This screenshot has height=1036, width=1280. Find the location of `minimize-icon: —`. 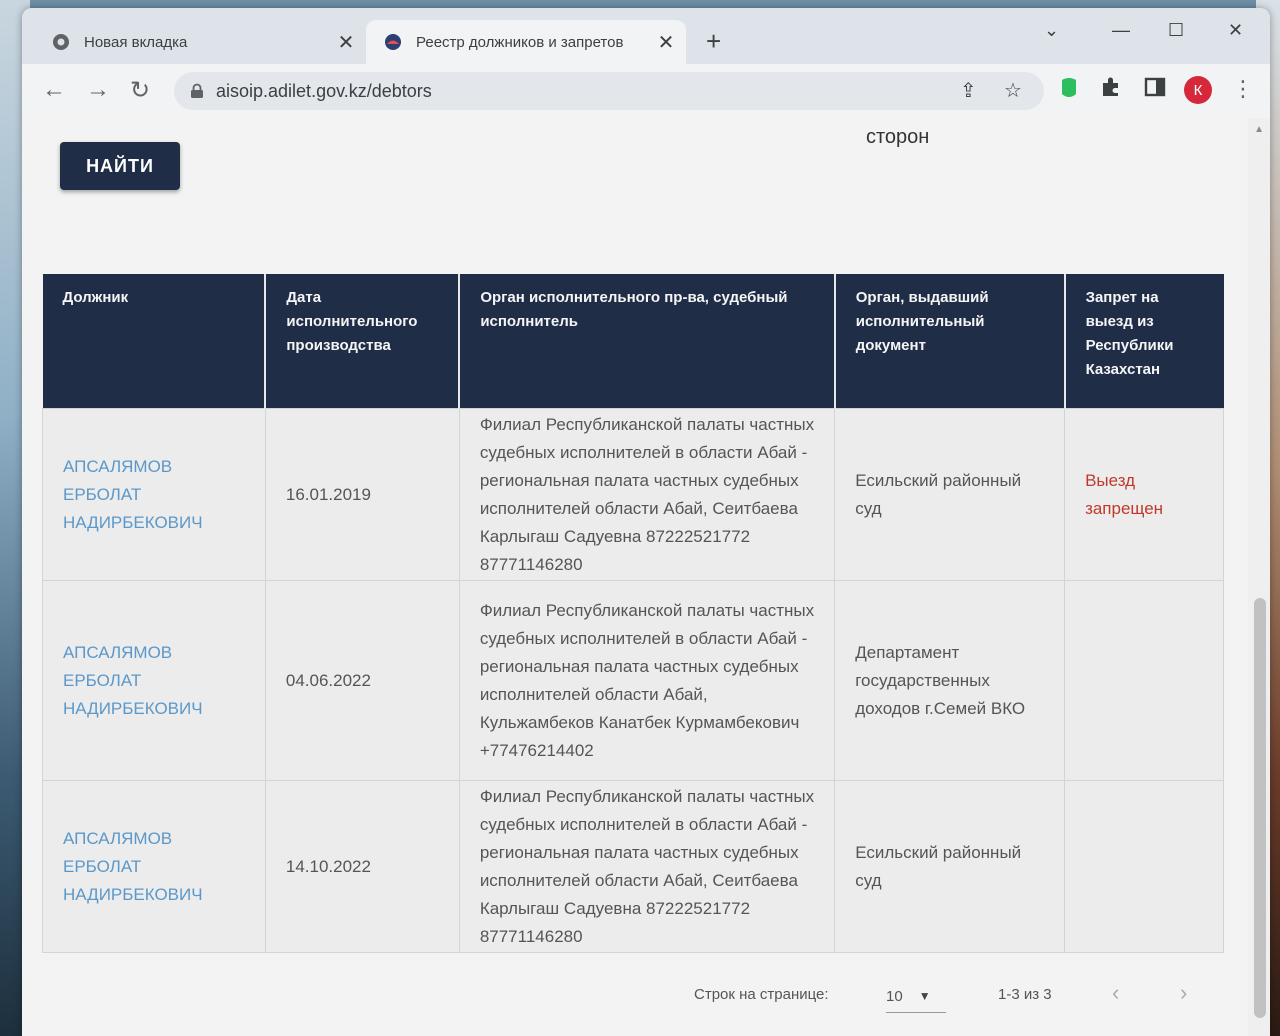

minimize-icon: — is located at coordinates (1121, 30).